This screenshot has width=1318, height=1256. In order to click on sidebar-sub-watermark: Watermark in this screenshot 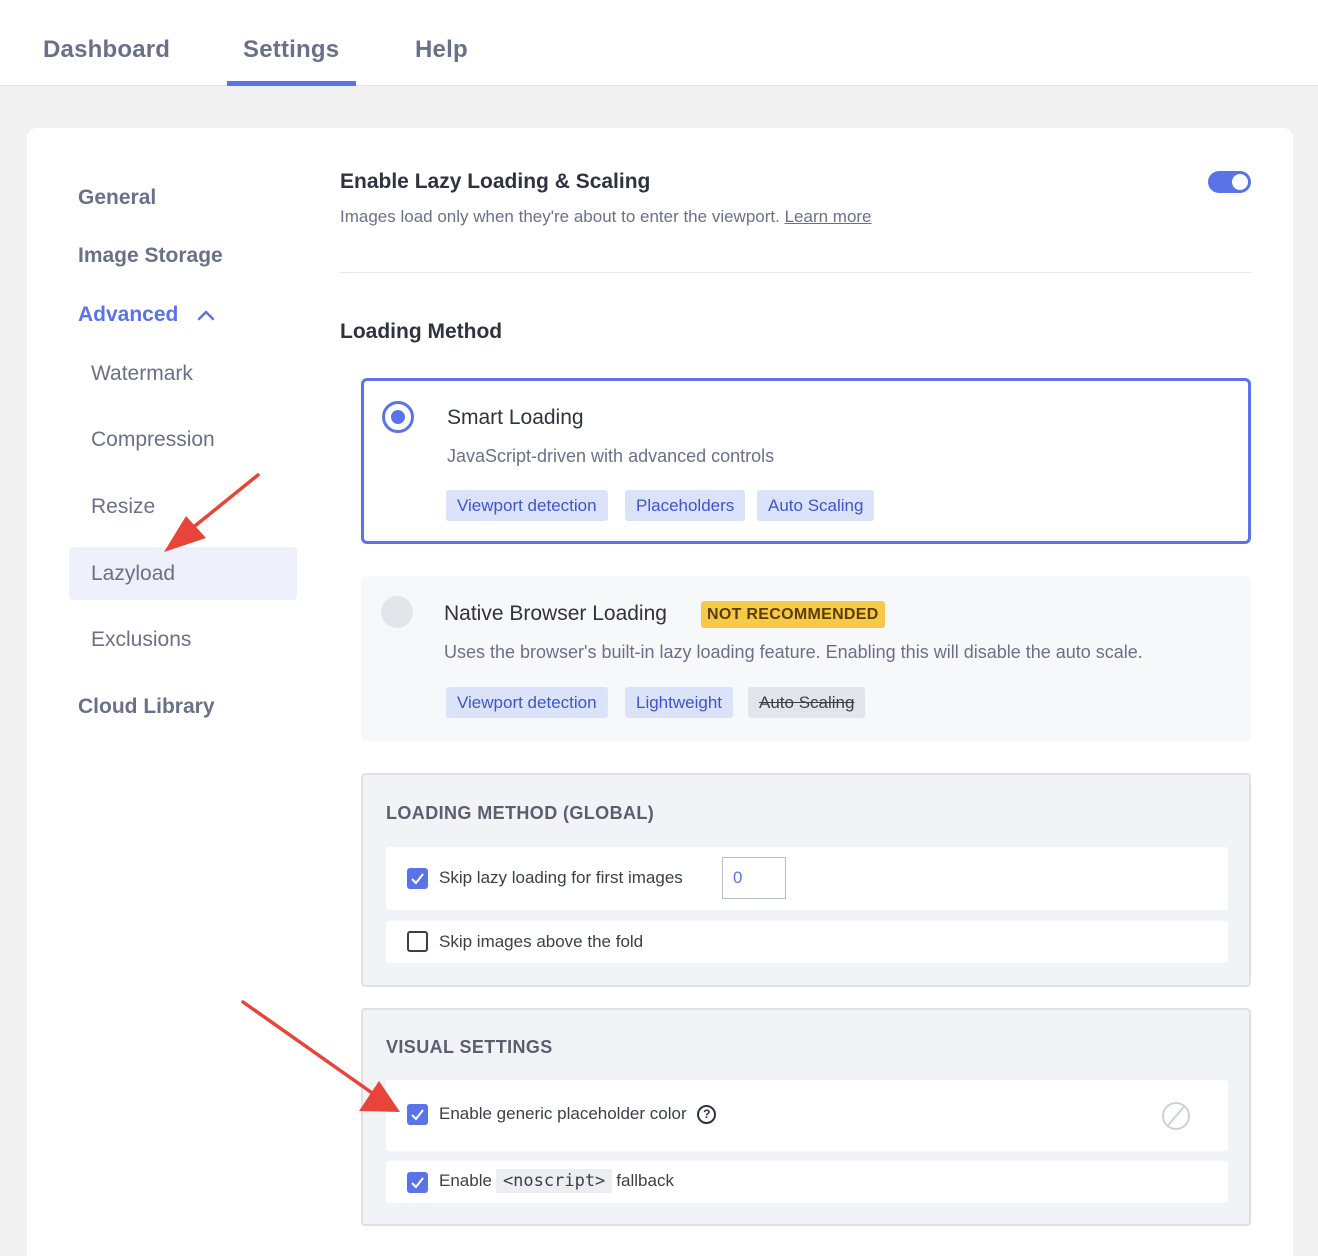, I will do `click(142, 374)`.